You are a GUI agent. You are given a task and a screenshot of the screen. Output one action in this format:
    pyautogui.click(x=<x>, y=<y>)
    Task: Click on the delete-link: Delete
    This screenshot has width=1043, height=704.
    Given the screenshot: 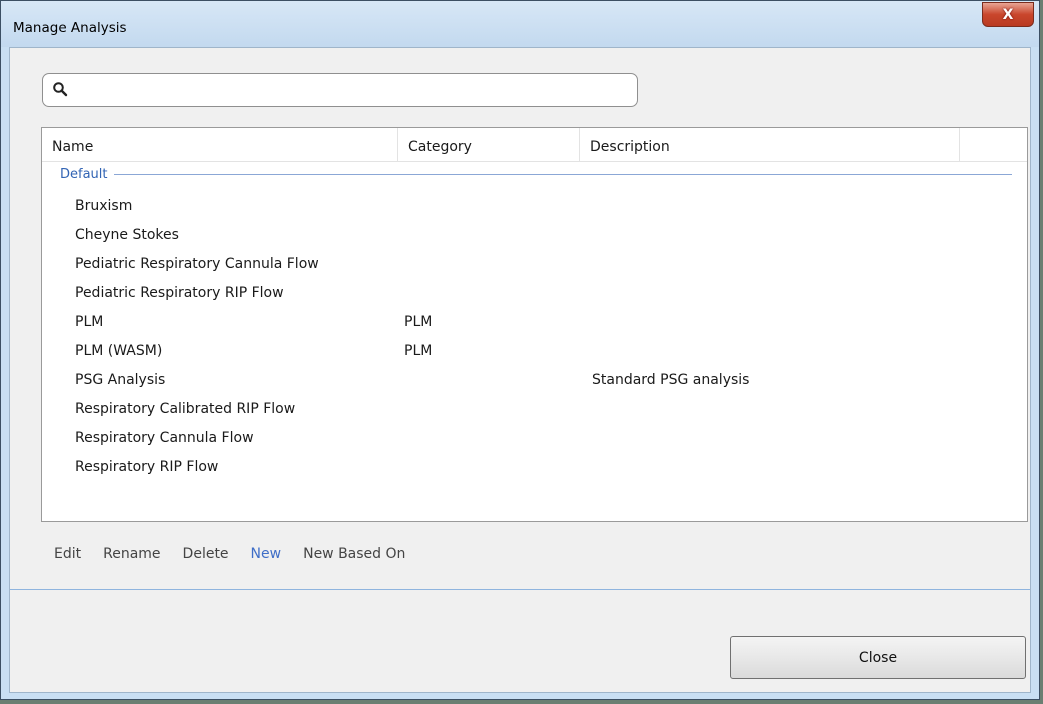 What is the action you would take?
    pyautogui.click(x=206, y=554)
    